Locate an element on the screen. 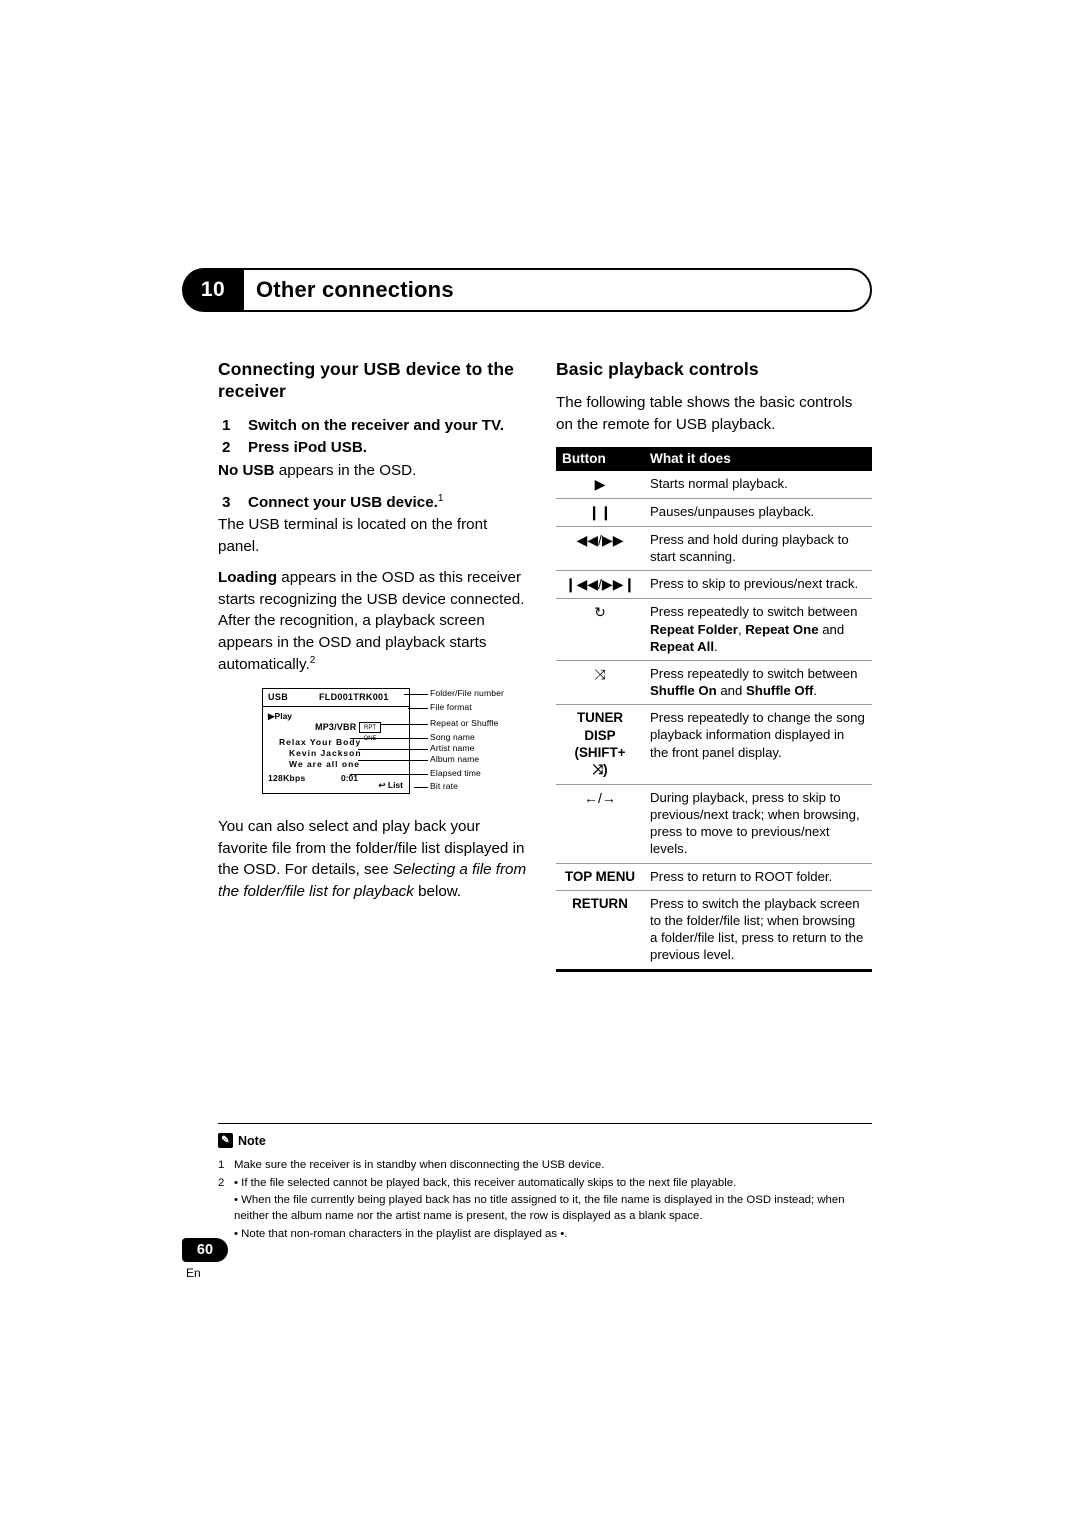 This screenshot has width=1080, height=1528. step-2-note-rest: appears in the OSD. is located at coordinates (345, 470).